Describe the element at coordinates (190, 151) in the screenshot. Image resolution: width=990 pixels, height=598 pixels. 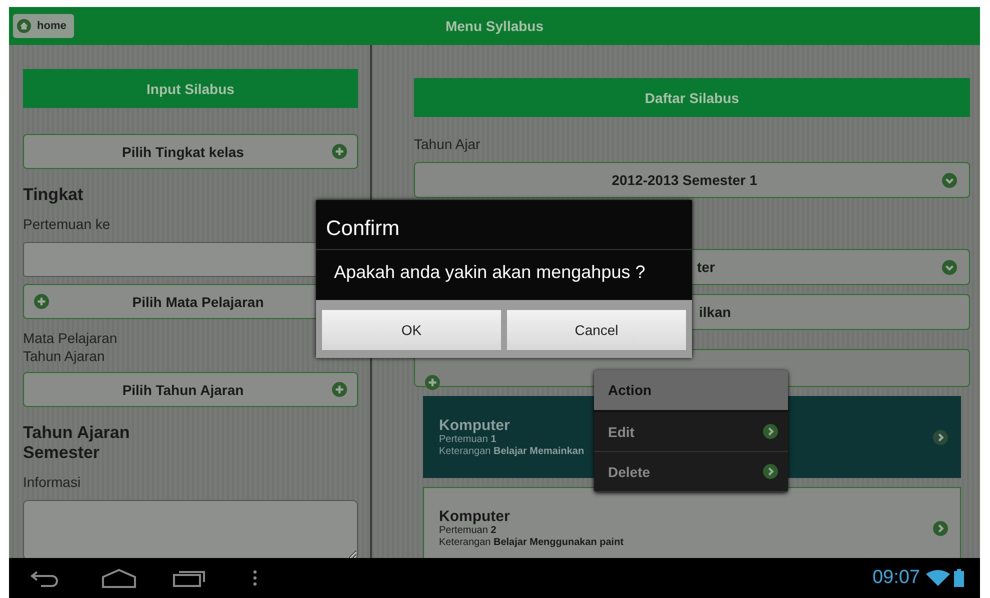
I see `picker-button: Pilih Tingkat kelas` at that location.